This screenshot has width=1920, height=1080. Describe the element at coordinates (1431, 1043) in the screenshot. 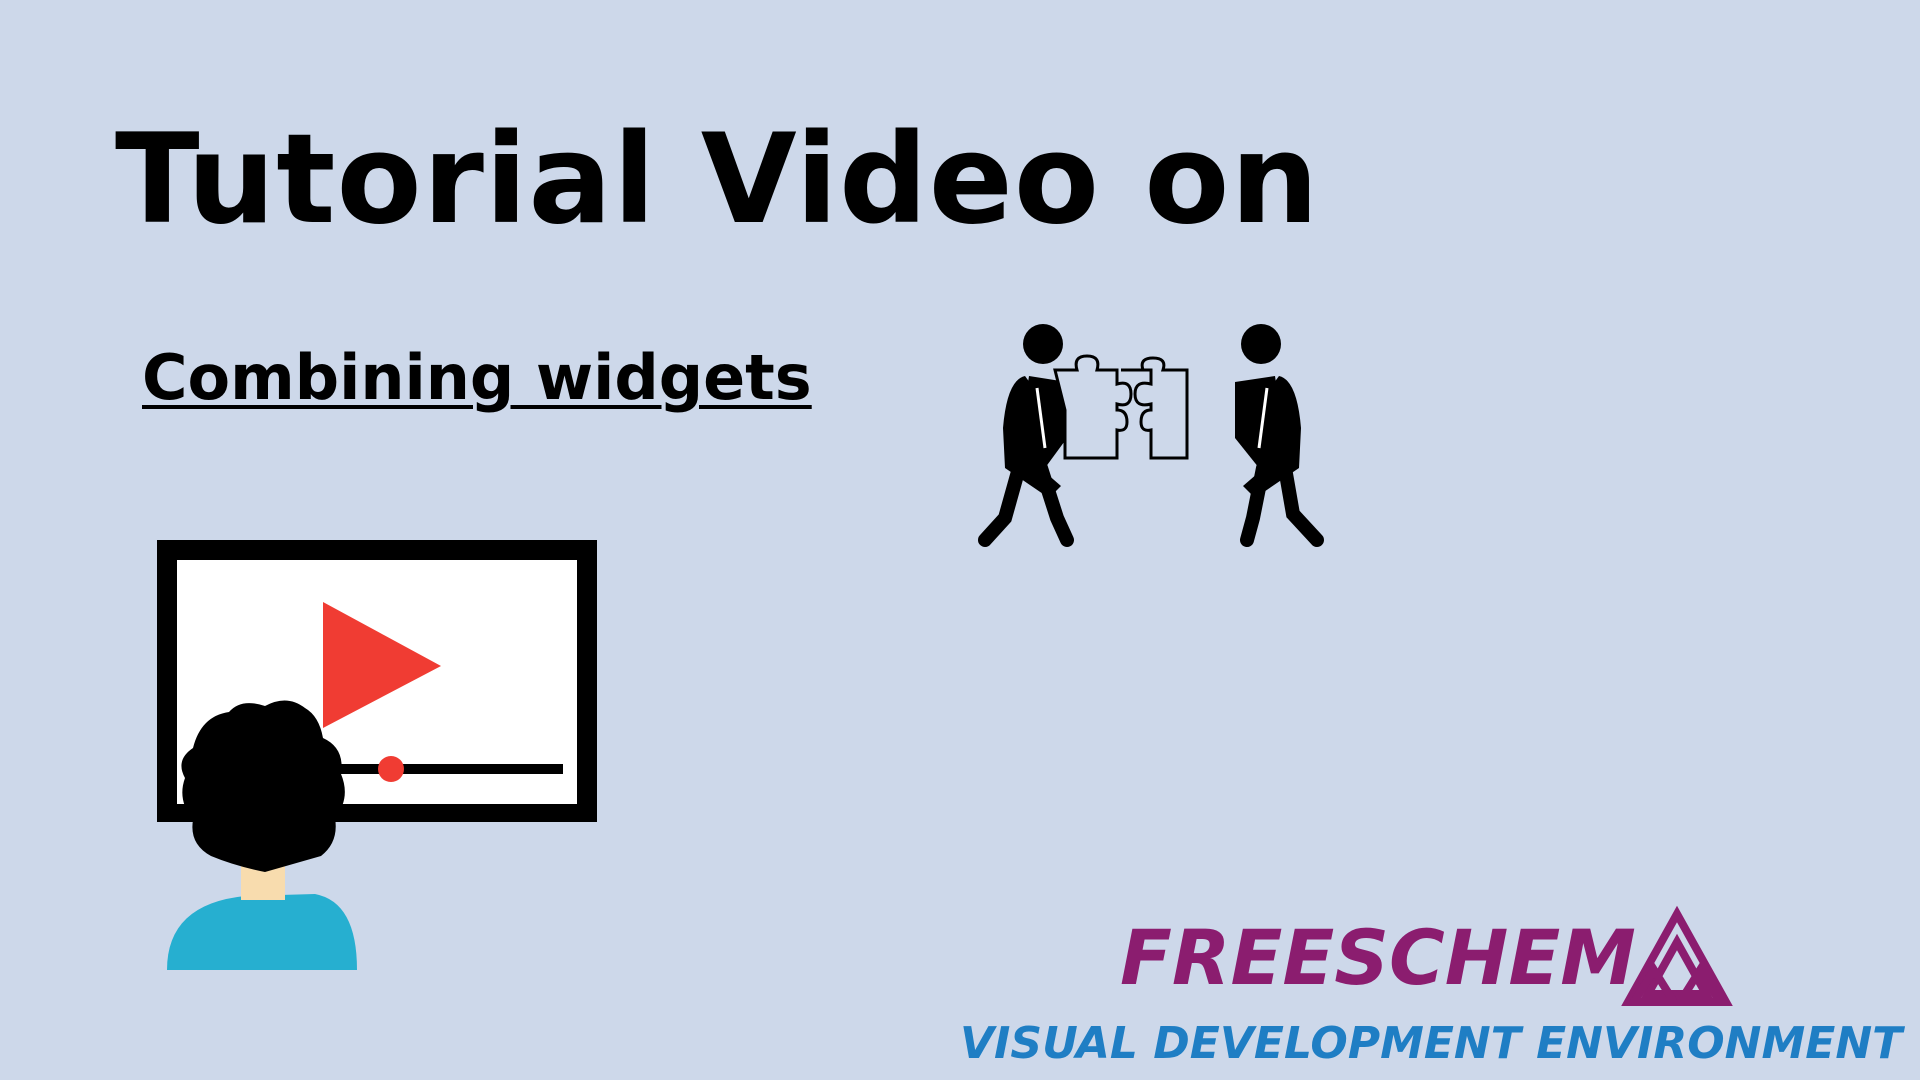

I see `brand-tagline: VISUAL DEVELOPMENT ENVIRONMENT` at that location.